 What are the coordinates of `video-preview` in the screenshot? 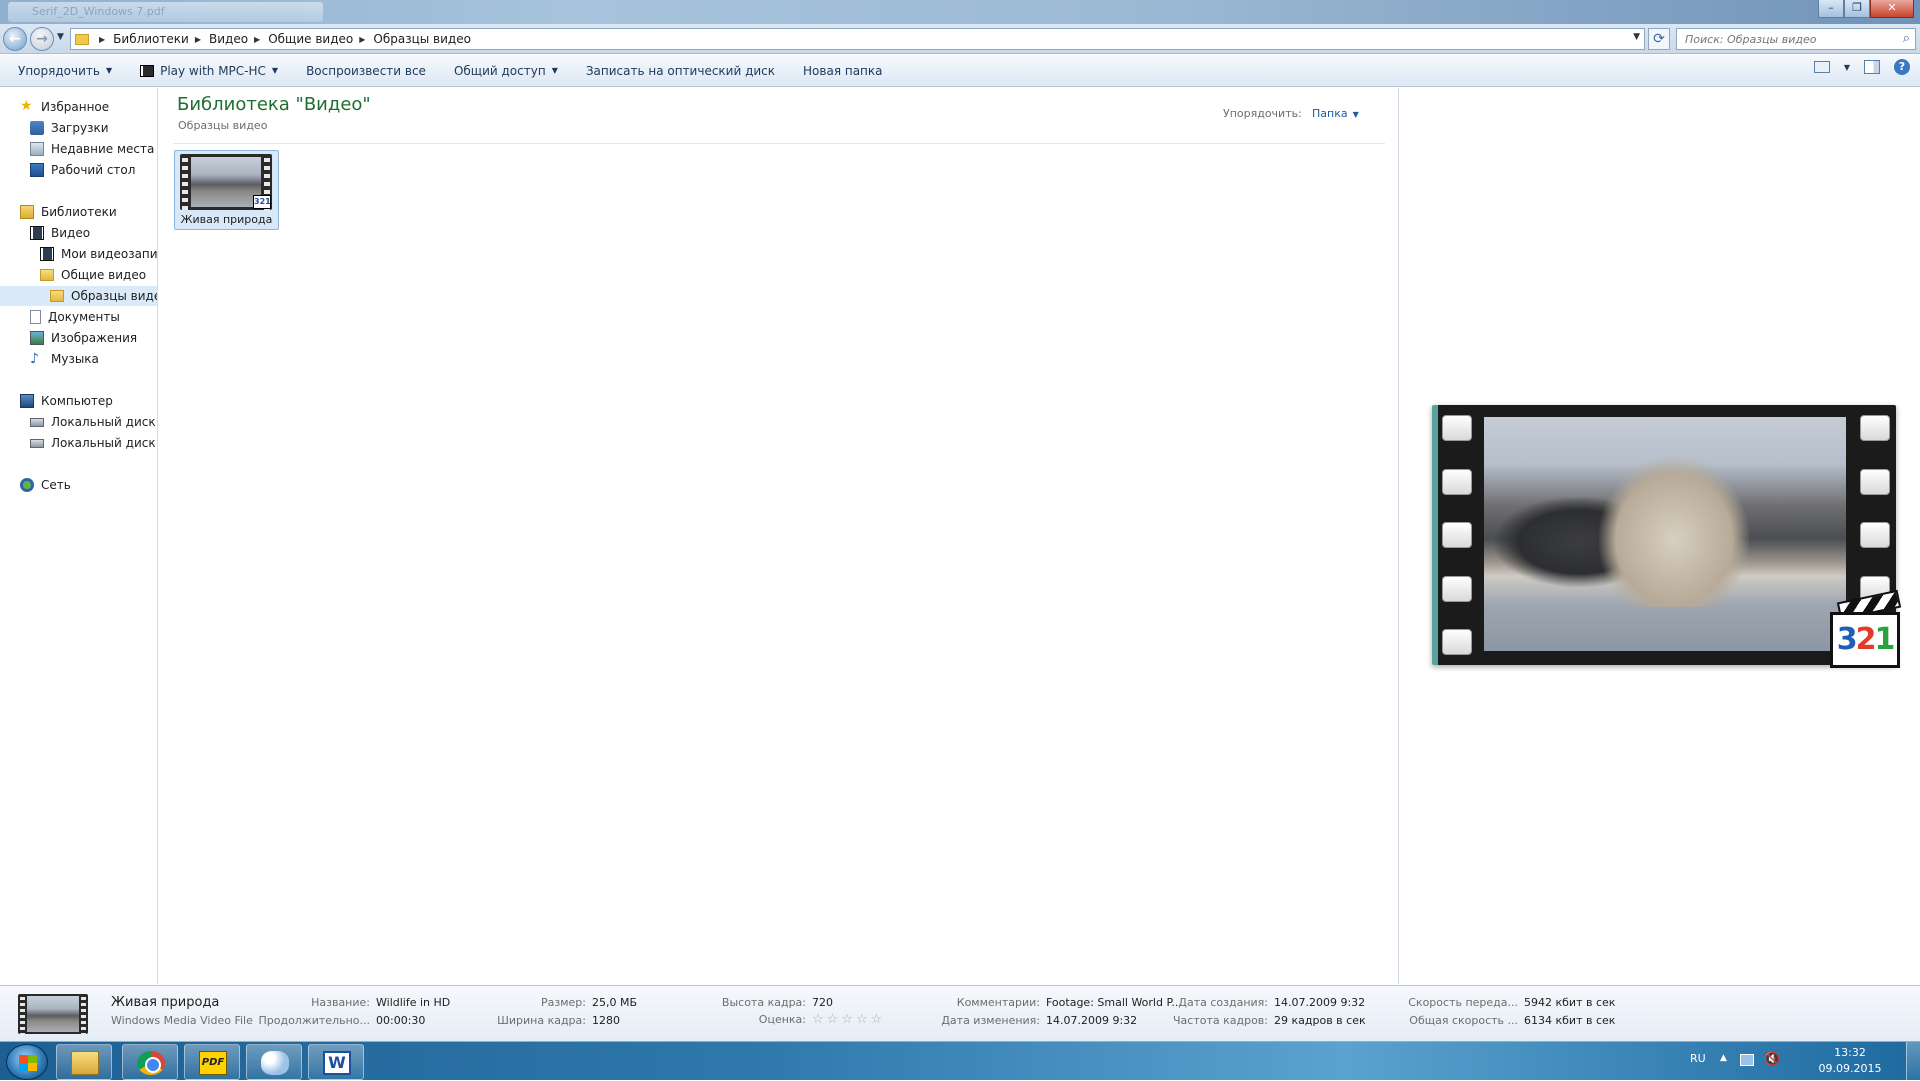 It's located at (1664, 535).